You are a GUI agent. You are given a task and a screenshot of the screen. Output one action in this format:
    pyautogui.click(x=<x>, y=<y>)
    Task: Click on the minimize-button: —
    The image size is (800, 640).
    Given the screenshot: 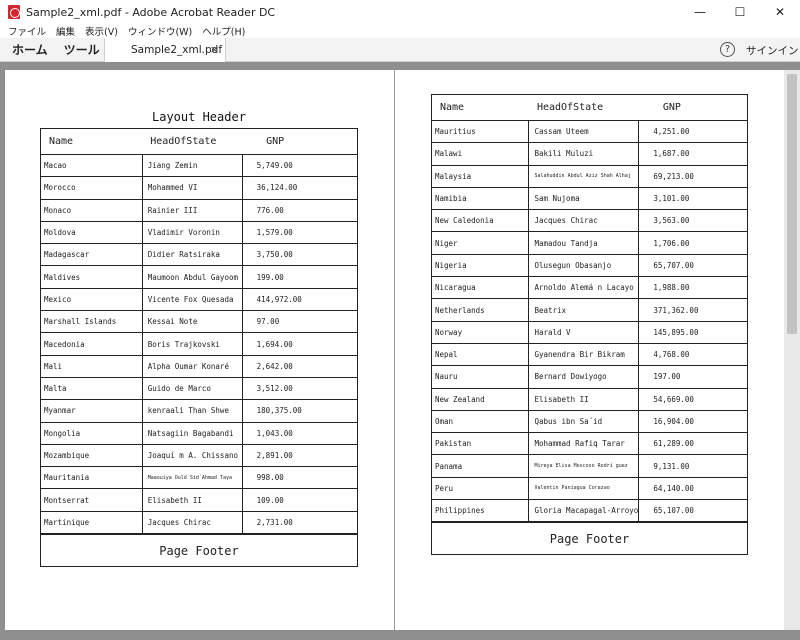 What is the action you would take?
    pyautogui.click(x=700, y=12)
    